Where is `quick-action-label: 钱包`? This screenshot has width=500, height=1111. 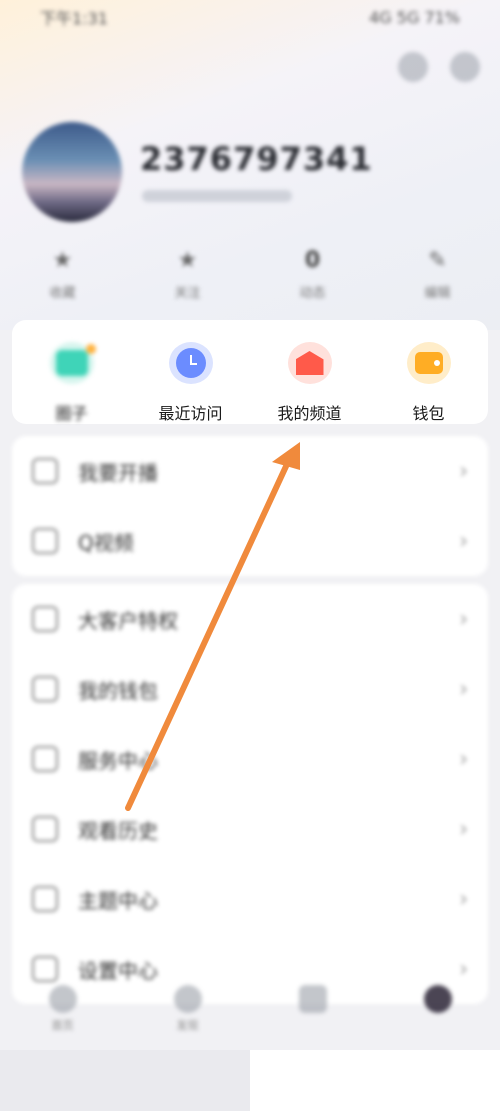
quick-action-label: 钱包 is located at coordinates (428, 413).